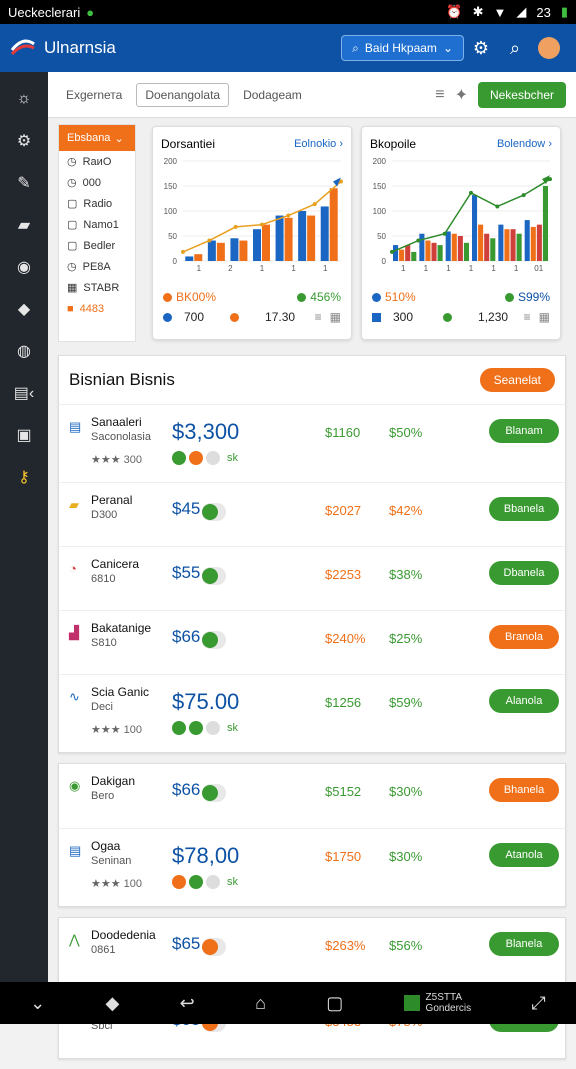 This screenshot has height=1069, width=576. Describe the element at coordinates (97, 245) in the screenshot. I see `filter-item: ▢ Bedler` at that location.